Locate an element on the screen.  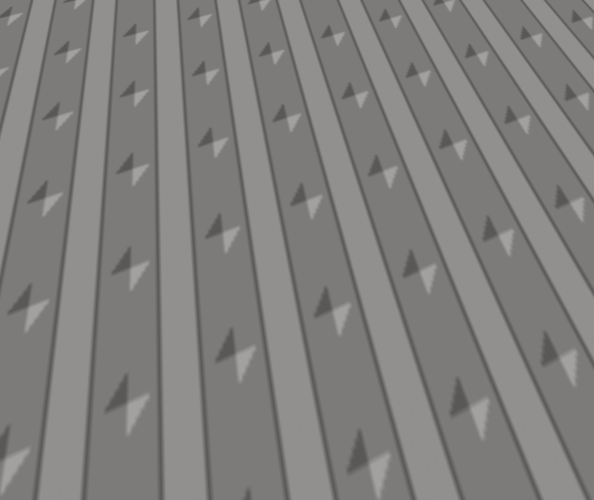
explorer-item: › StarterPlayer is located at coordinates (458, 285).